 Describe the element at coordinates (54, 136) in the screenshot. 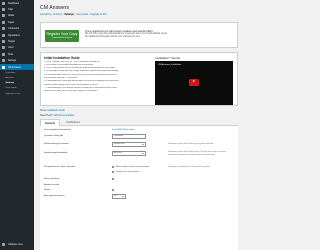

I see `listing-title-label: Questions listing title` at that location.